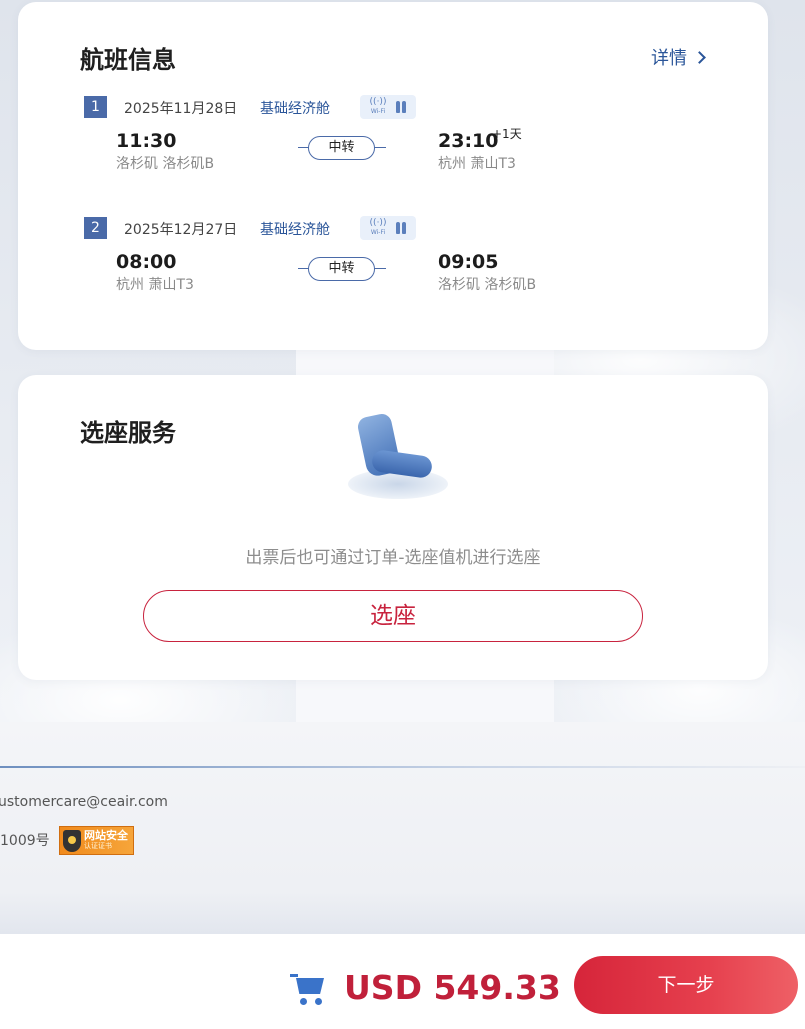  I want to click on footer-icp: 1009号, so click(25, 840).